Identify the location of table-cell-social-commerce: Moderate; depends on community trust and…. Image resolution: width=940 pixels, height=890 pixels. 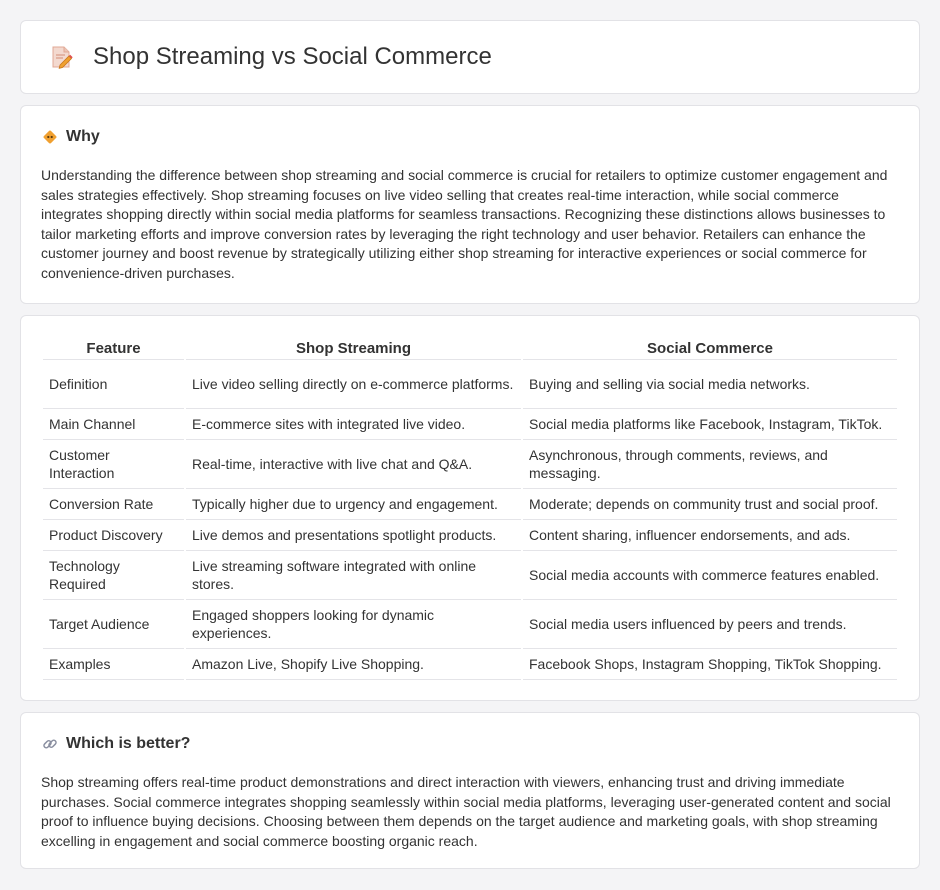
(710, 504).